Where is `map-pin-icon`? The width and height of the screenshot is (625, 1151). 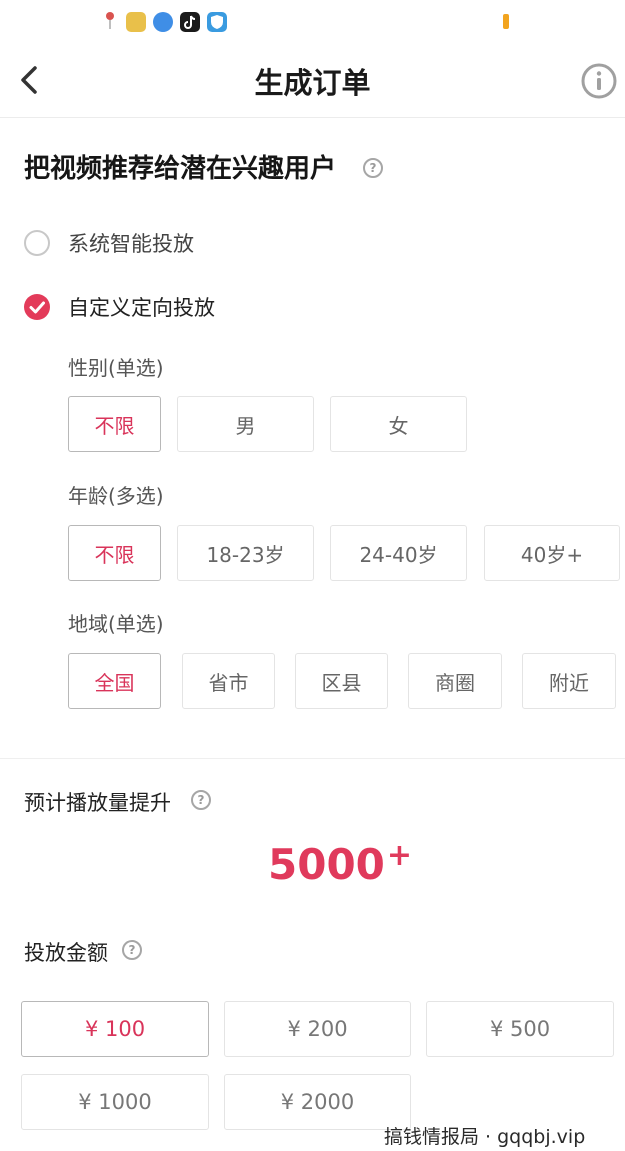 map-pin-icon is located at coordinates (110, 21).